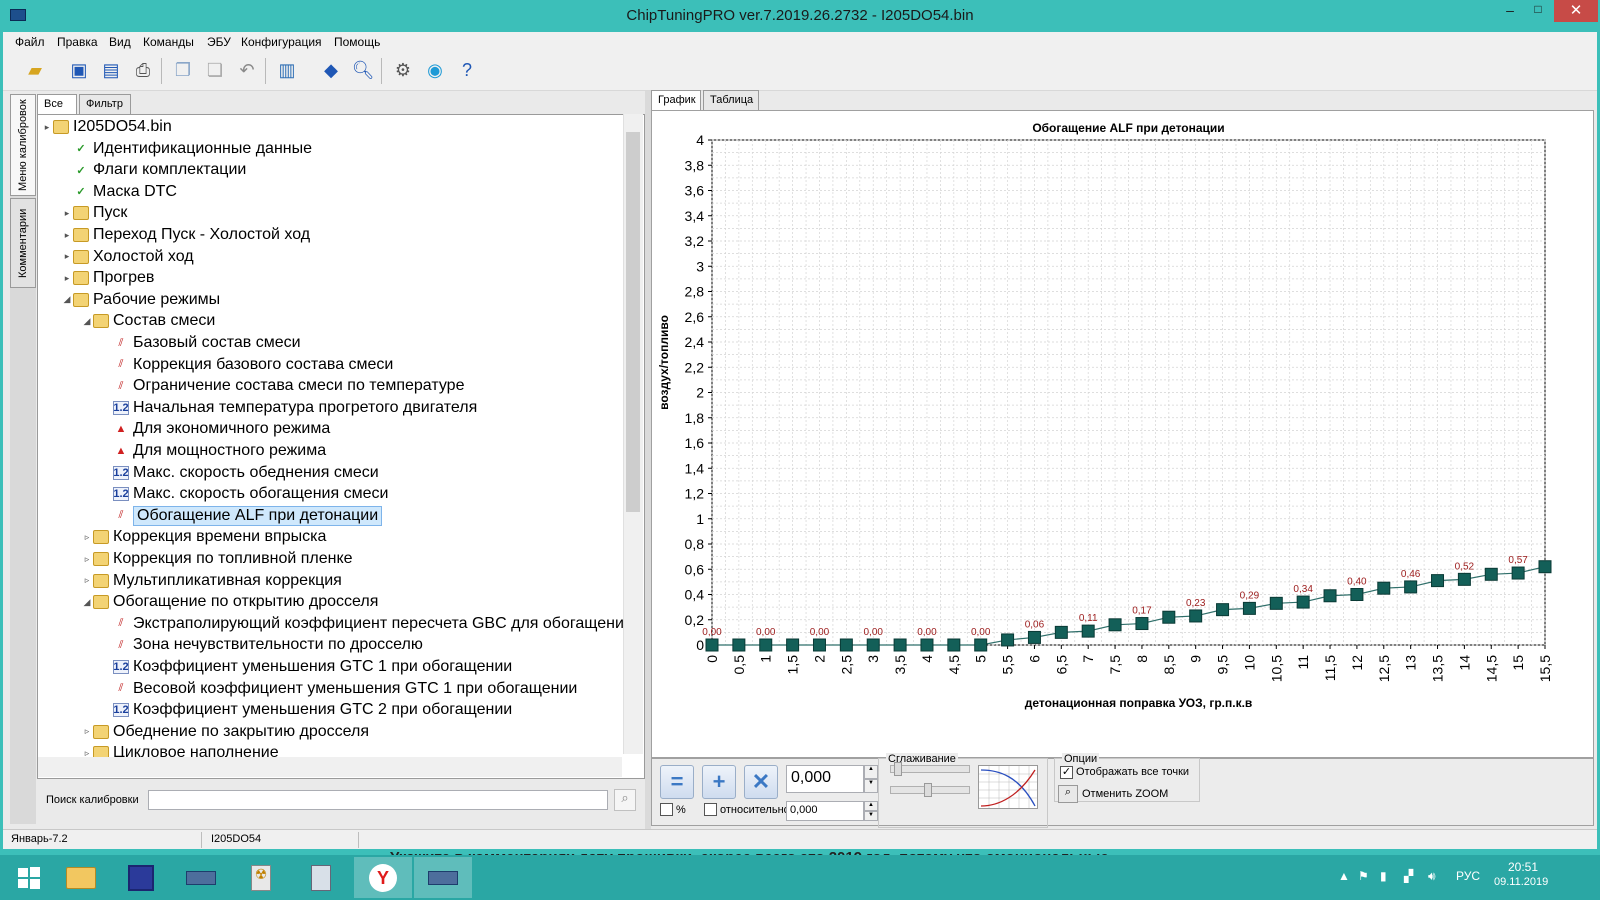 This screenshot has height=900, width=1600. I want to click on ecu-read-icon: ▥, so click(287, 70).